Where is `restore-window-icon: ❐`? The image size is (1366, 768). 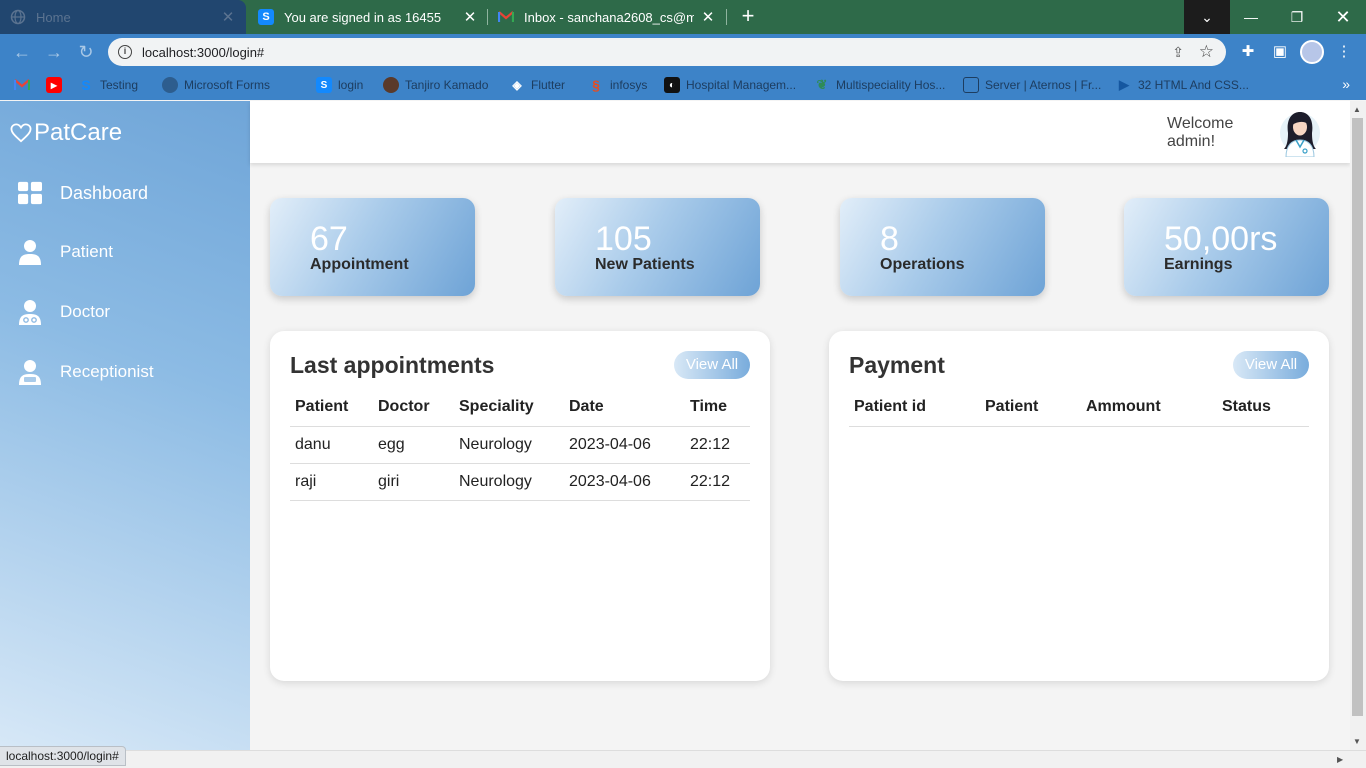 restore-window-icon: ❐ is located at coordinates (1297, 17).